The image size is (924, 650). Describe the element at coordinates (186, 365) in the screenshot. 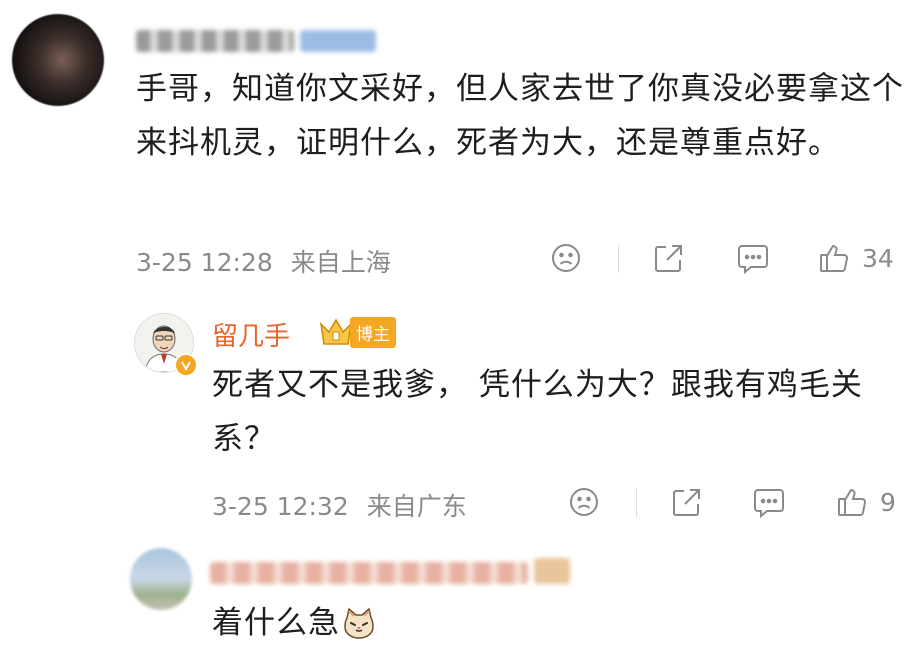

I see `verified-v-icon` at that location.